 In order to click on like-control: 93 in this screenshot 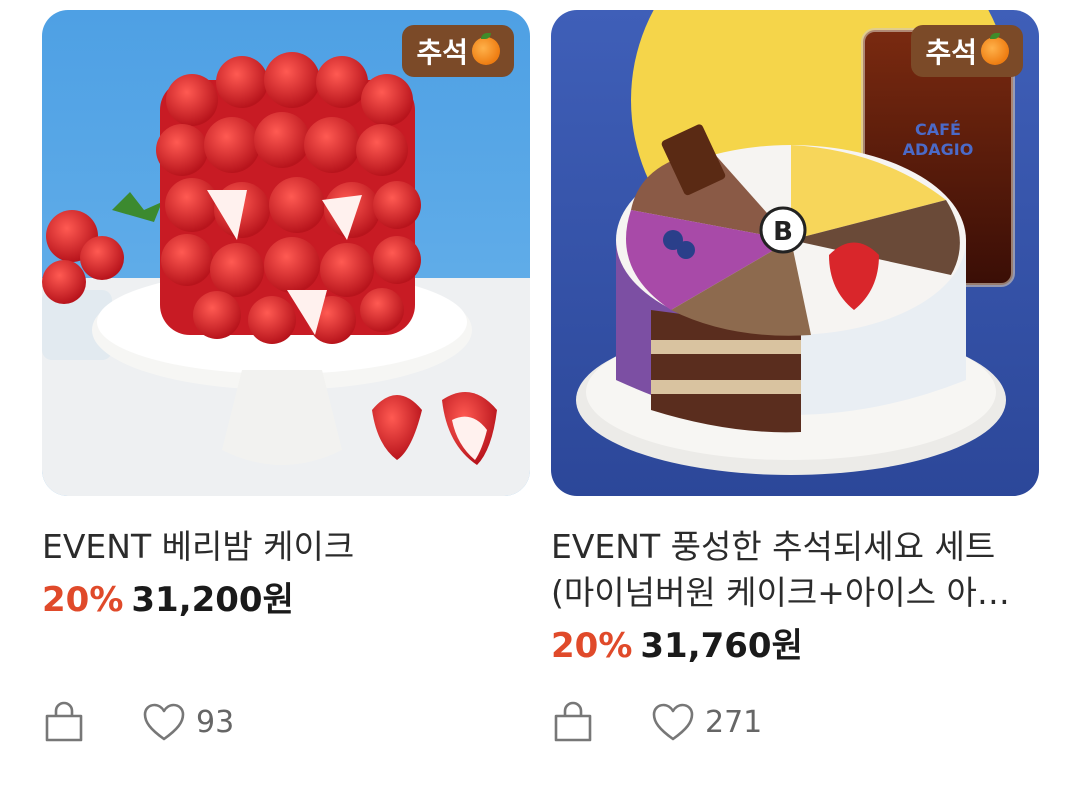, I will do `click(188, 722)`.